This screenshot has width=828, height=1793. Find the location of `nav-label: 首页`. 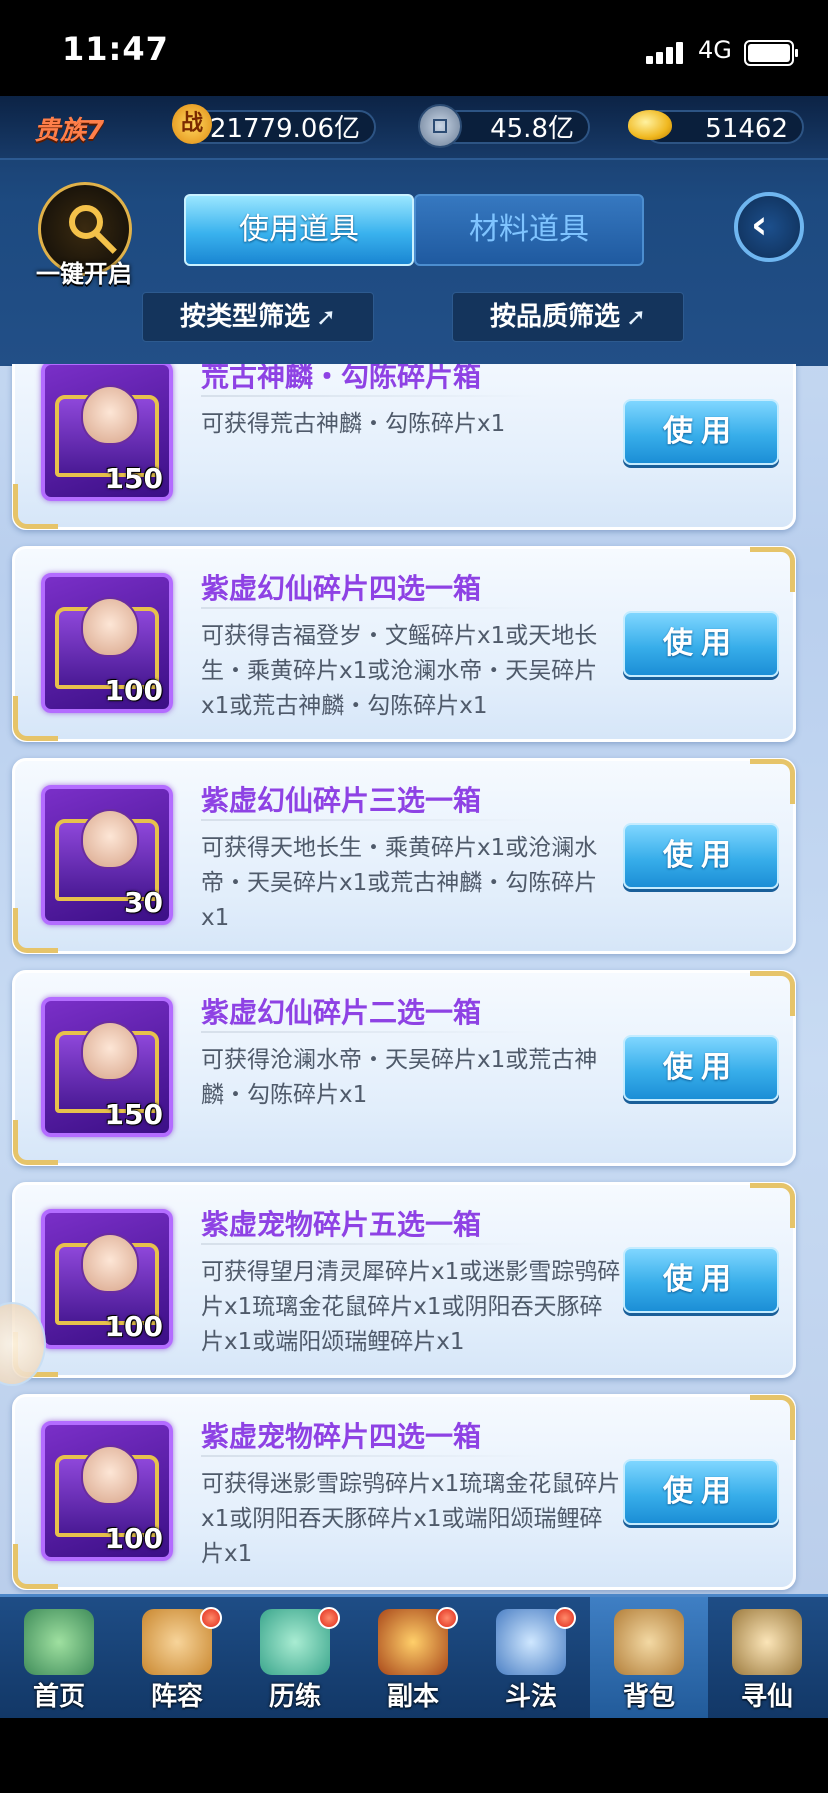

nav-label: 首页 is located at coordinates (58, 1697).